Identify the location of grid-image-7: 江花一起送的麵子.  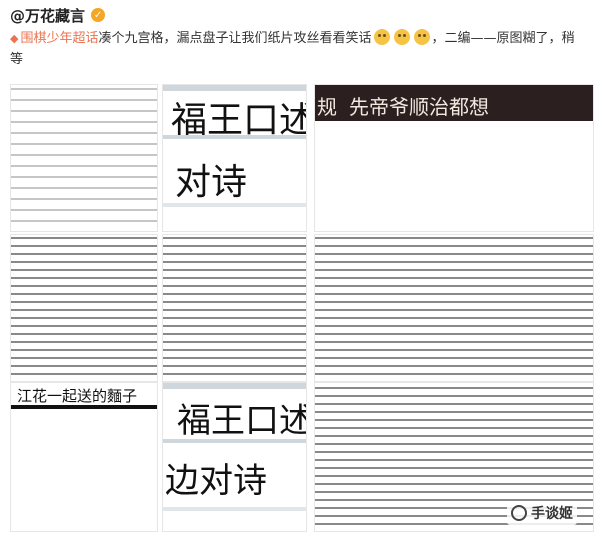
(84, 457).